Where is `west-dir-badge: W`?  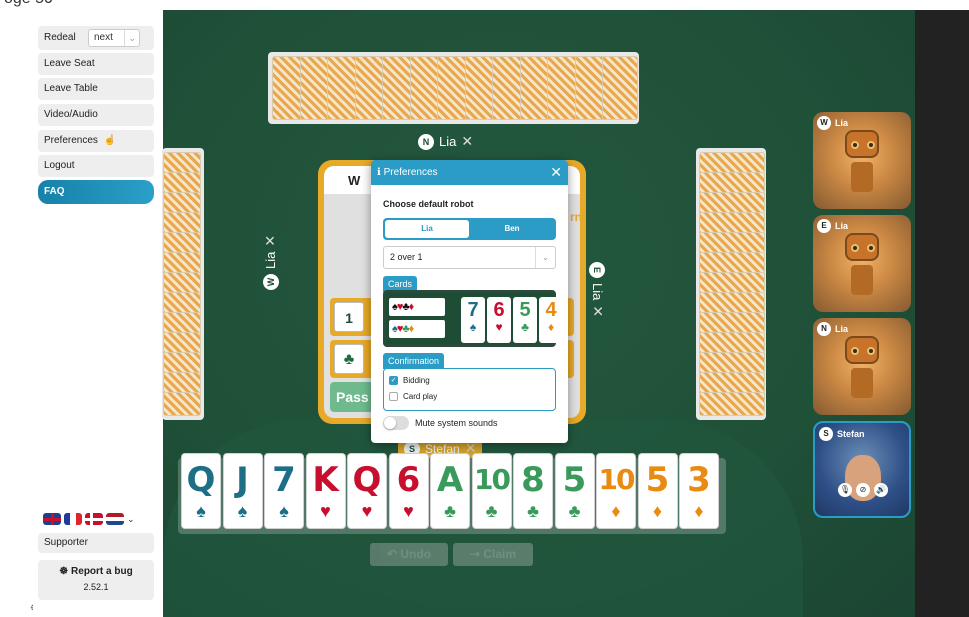
west-dir-badge: W is located at coordinates (270, 282).